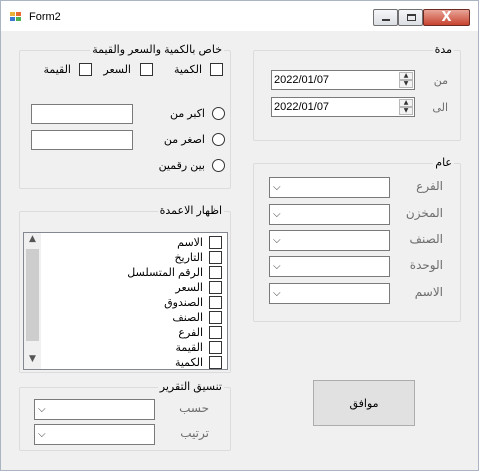 This screenshot has width=479, height=471. I want to click on sort-order-combo: ⌵, so click(94, 434).